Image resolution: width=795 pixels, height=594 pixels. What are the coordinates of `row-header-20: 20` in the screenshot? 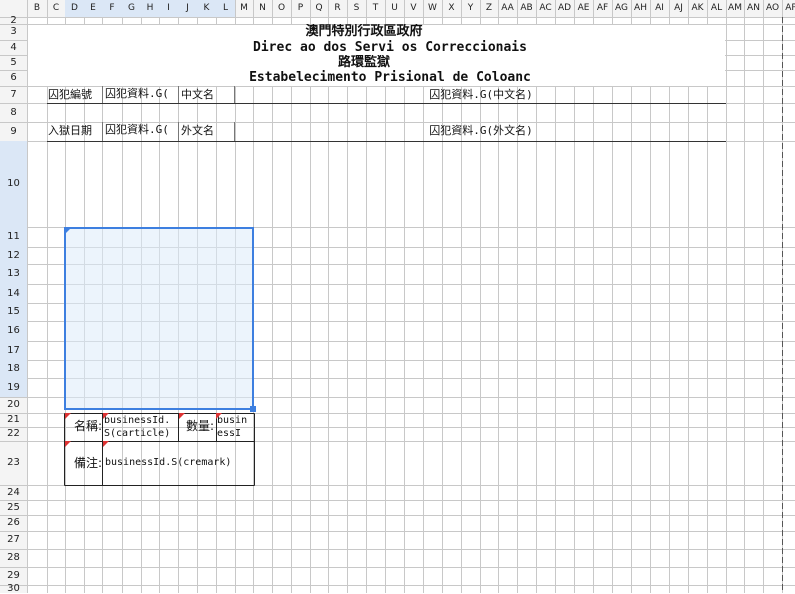 It's located at (13, 405).